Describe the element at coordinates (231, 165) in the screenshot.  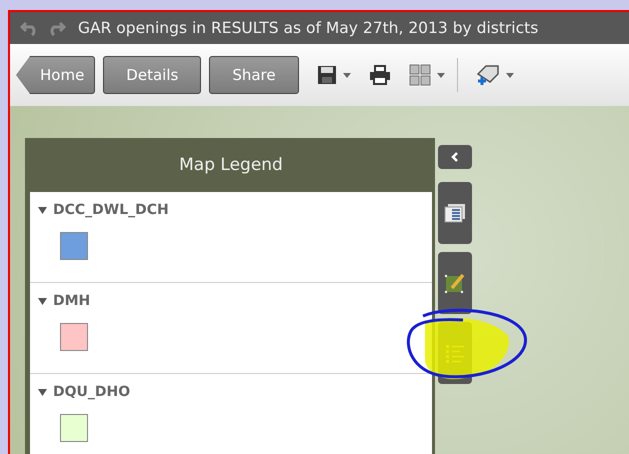
I see `legend-title: Map Legend` at that location.